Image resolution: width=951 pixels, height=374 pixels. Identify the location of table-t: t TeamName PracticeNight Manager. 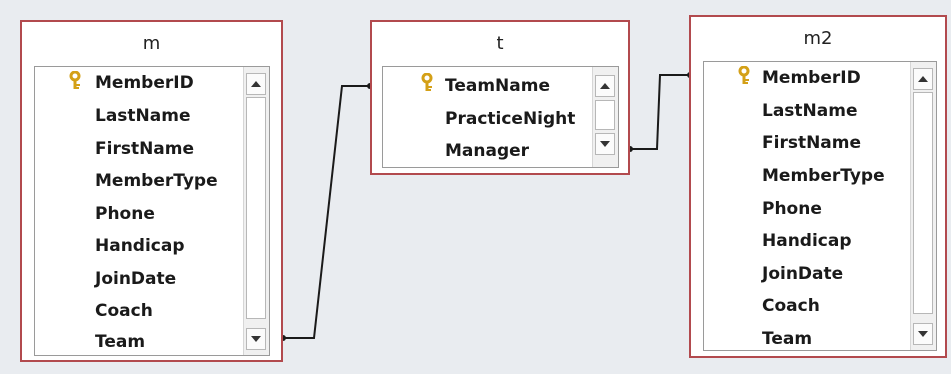
(500, 97).